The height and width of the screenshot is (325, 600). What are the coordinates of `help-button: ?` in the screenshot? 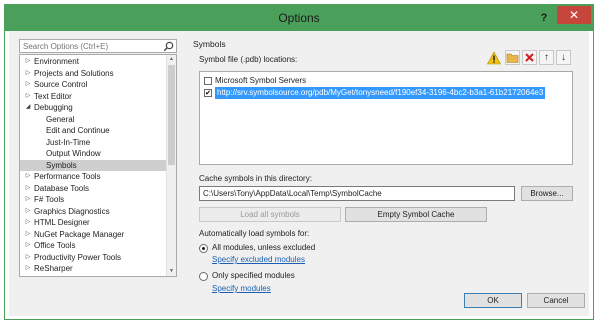 It's located at (544, 18).